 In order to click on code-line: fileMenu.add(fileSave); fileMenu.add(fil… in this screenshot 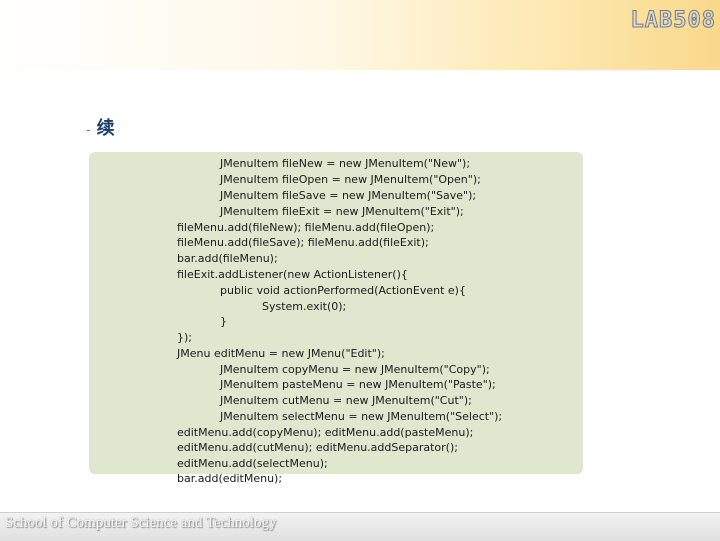, I will do `click(303, 242)`.